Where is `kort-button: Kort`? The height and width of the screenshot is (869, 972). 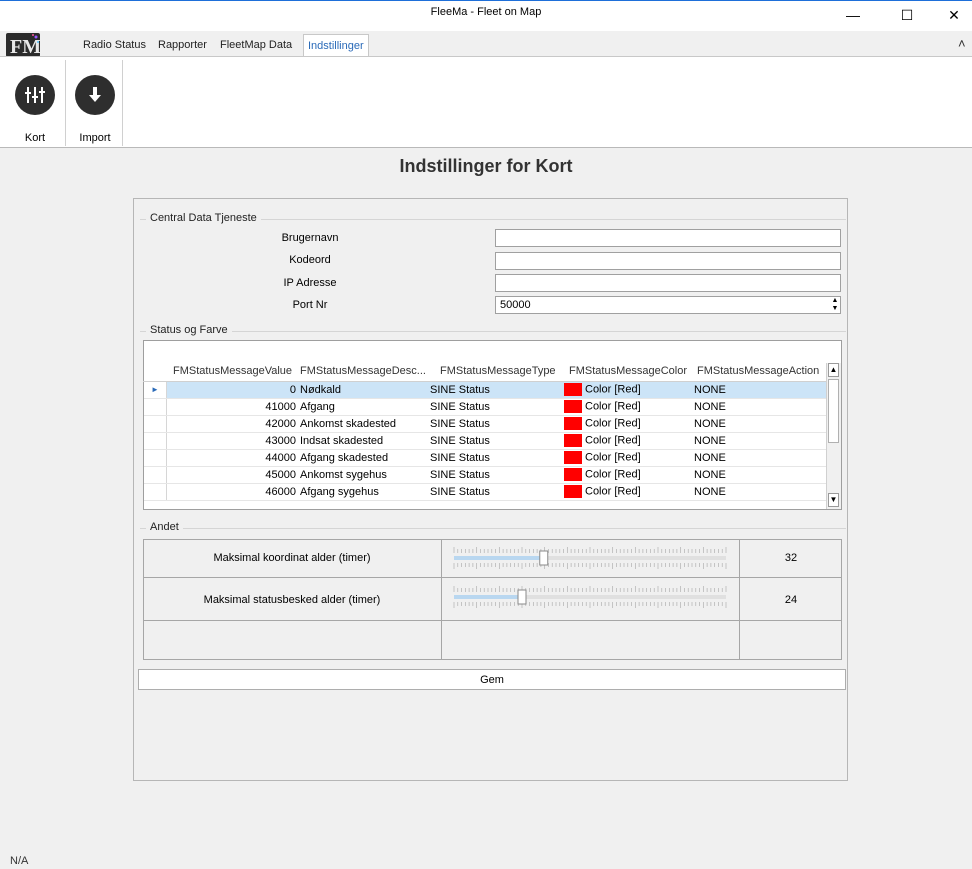 kort-button: Kort is located at coordinates (35, 103).